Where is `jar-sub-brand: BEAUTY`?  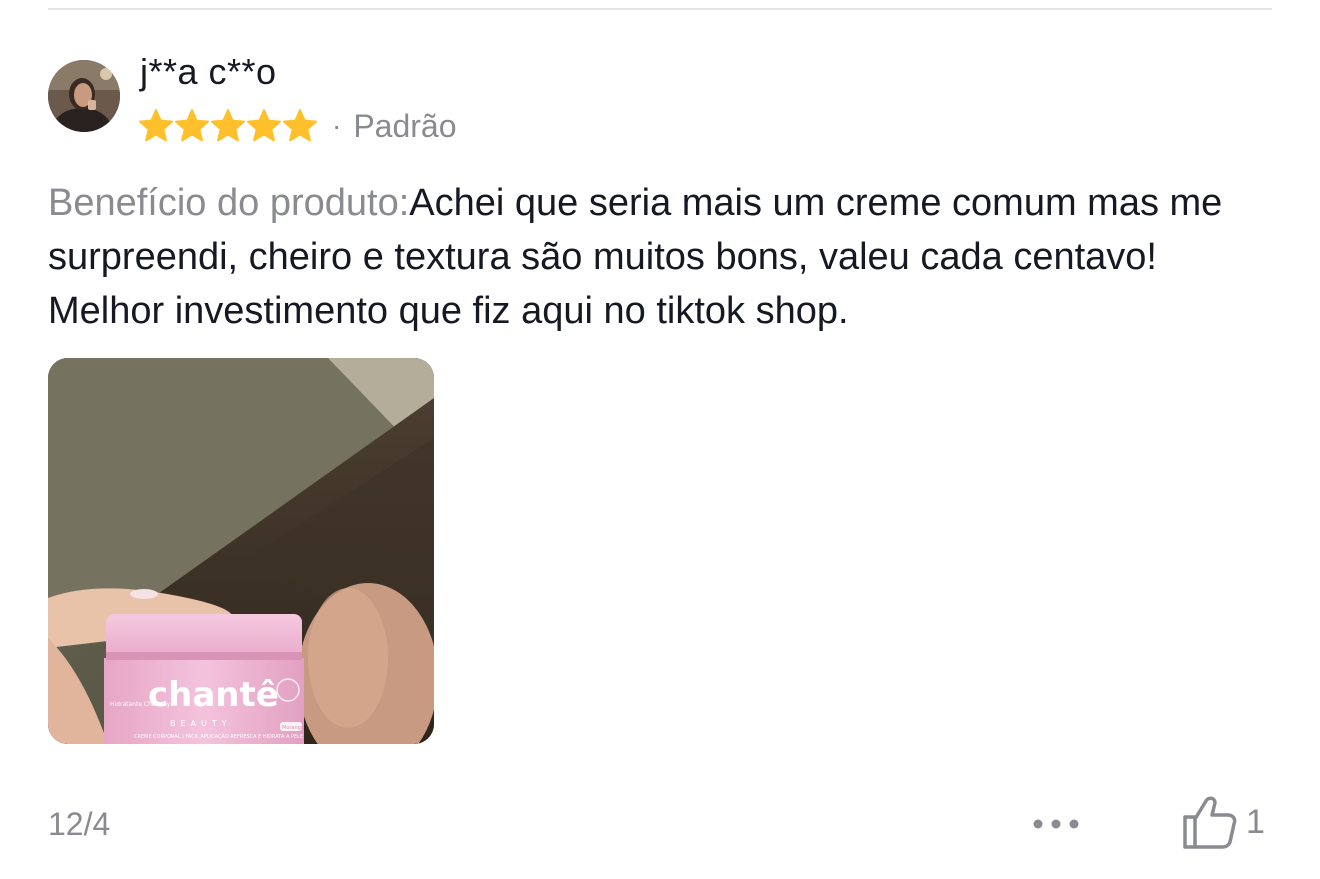
jar-sub-brand: BEAUTY is located at coordinates (201, 723).